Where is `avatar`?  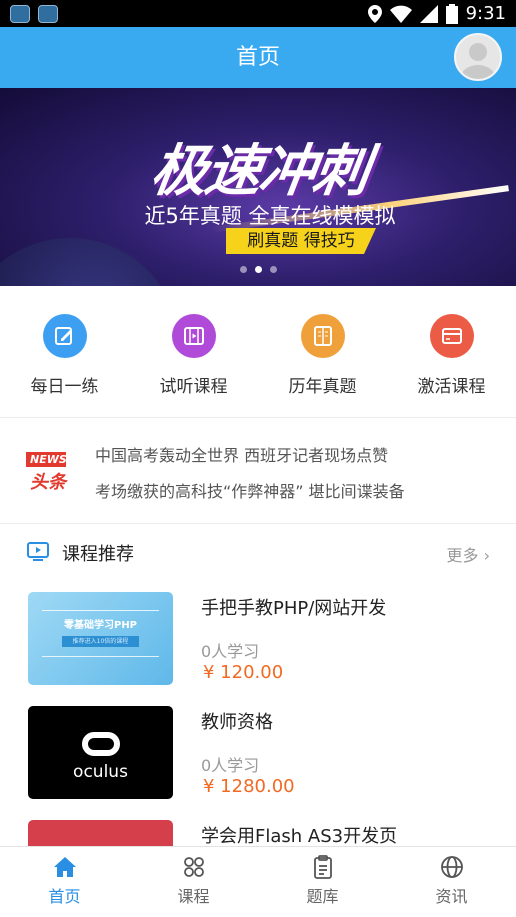
avatar is located at coordinates (478, 57).